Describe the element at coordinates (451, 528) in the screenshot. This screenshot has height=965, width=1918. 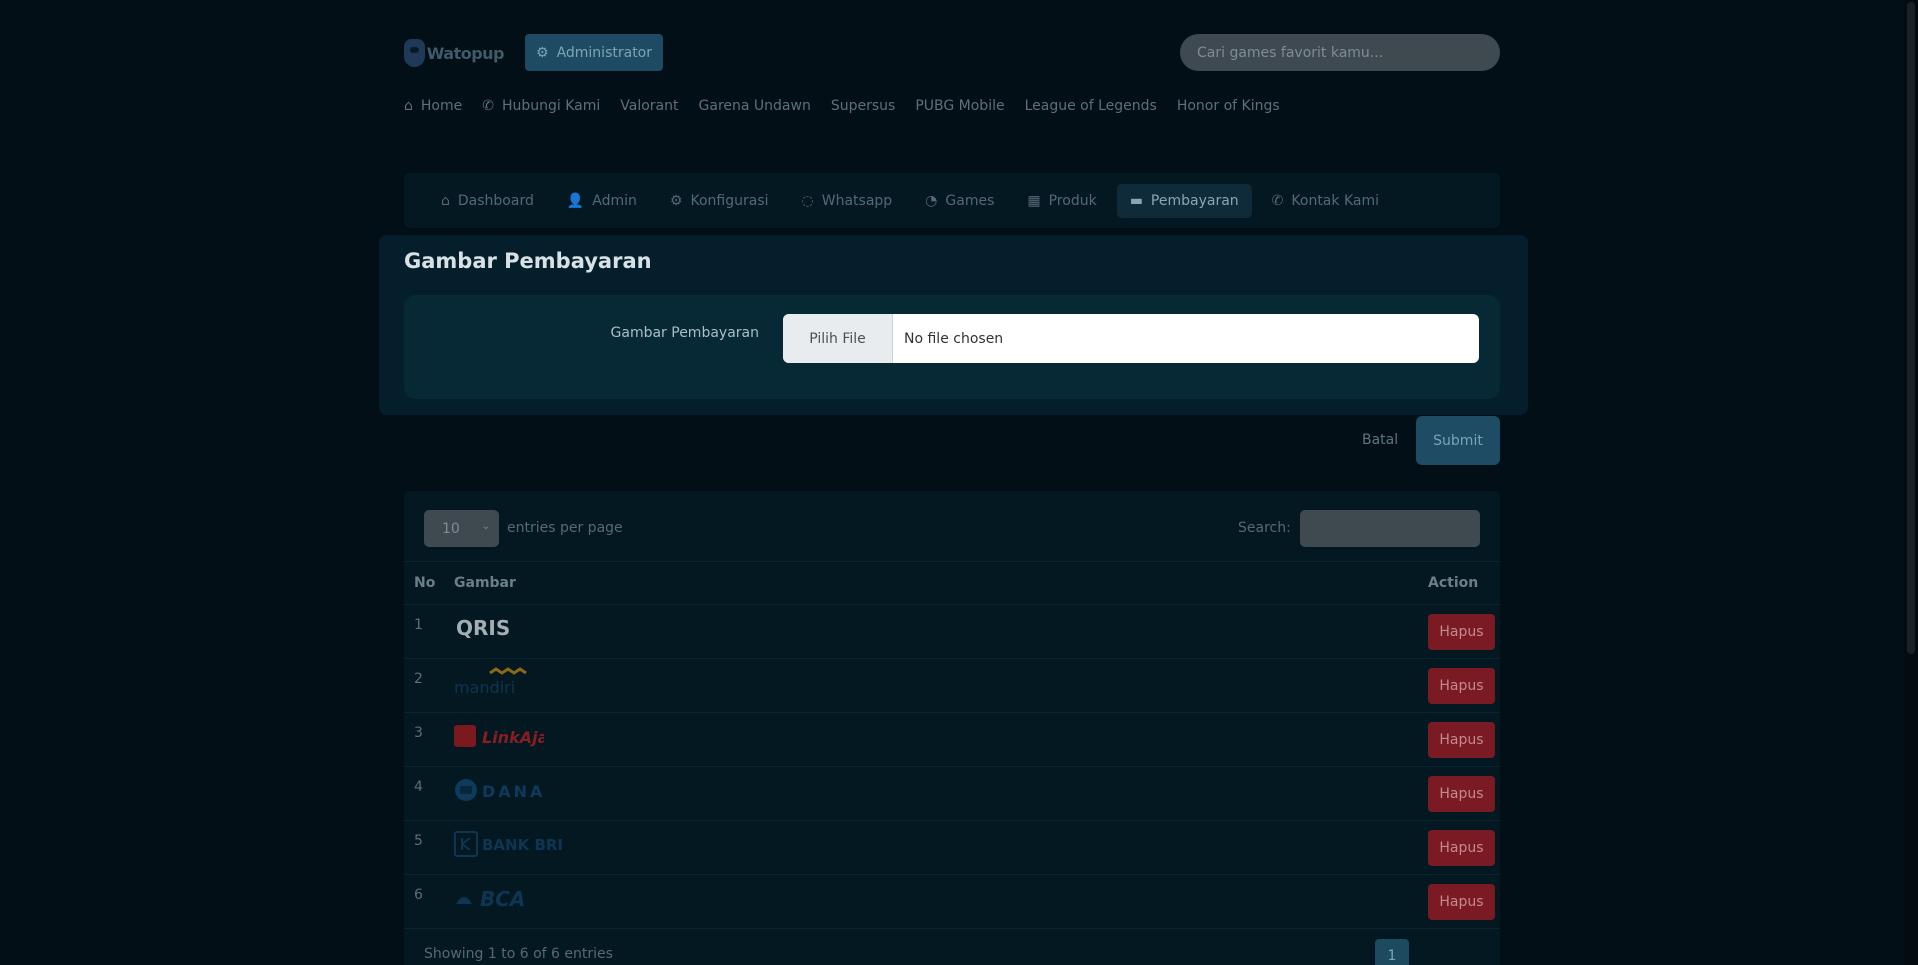
I see `select-value: 10` at that location.